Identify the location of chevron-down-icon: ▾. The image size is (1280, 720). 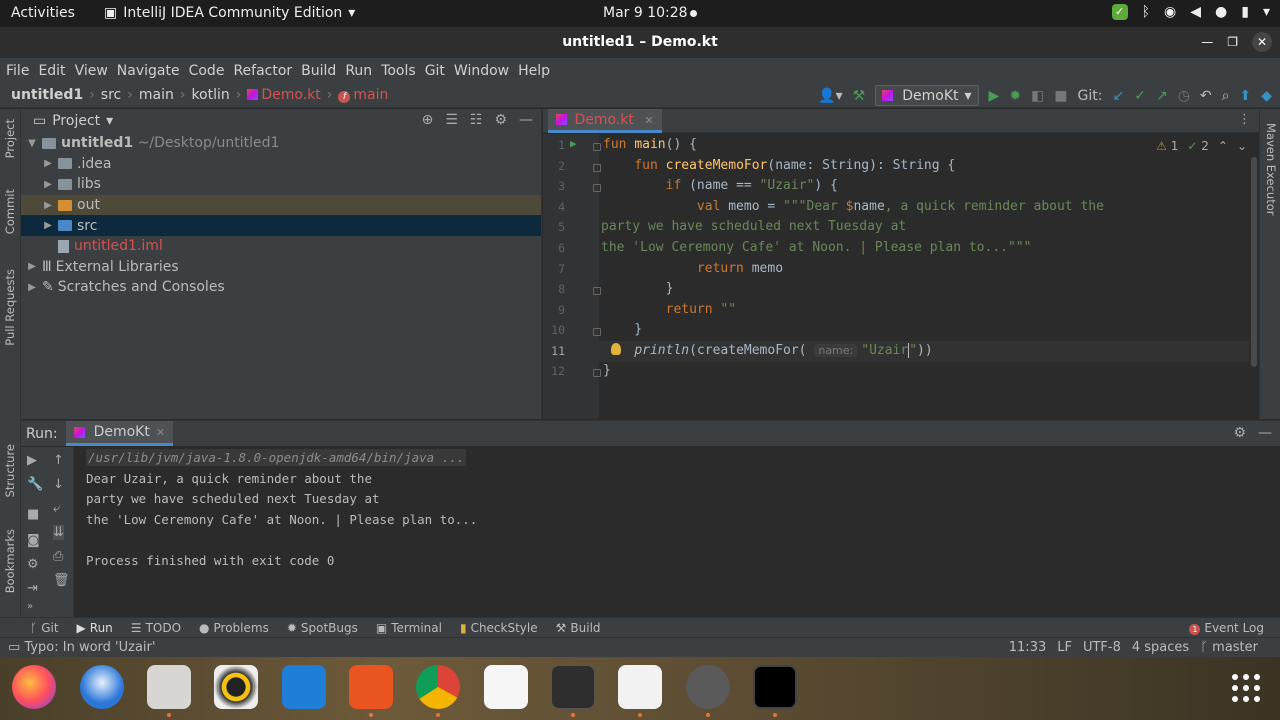
(109, 121).